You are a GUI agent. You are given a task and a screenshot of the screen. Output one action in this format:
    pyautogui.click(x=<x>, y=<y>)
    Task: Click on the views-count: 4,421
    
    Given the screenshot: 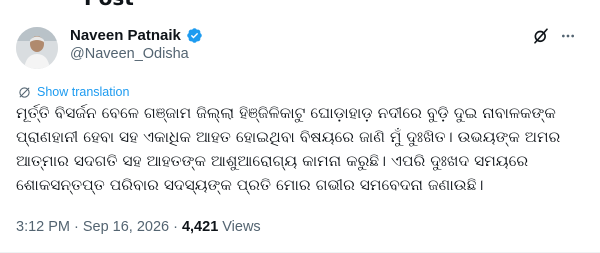 What is the action you would take?
    pyautogui.click(x=200, y=227)
    